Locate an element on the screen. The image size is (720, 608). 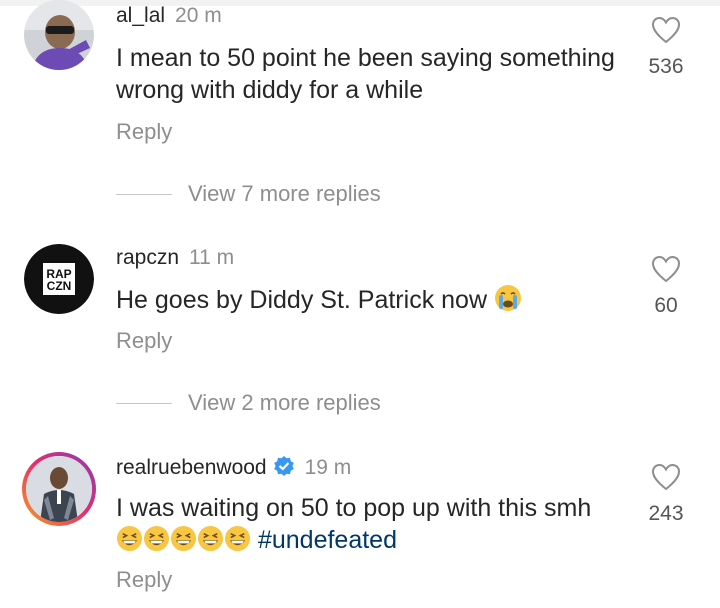
view-replies-label: View 2 more replies is located at coordinates (284, 402).